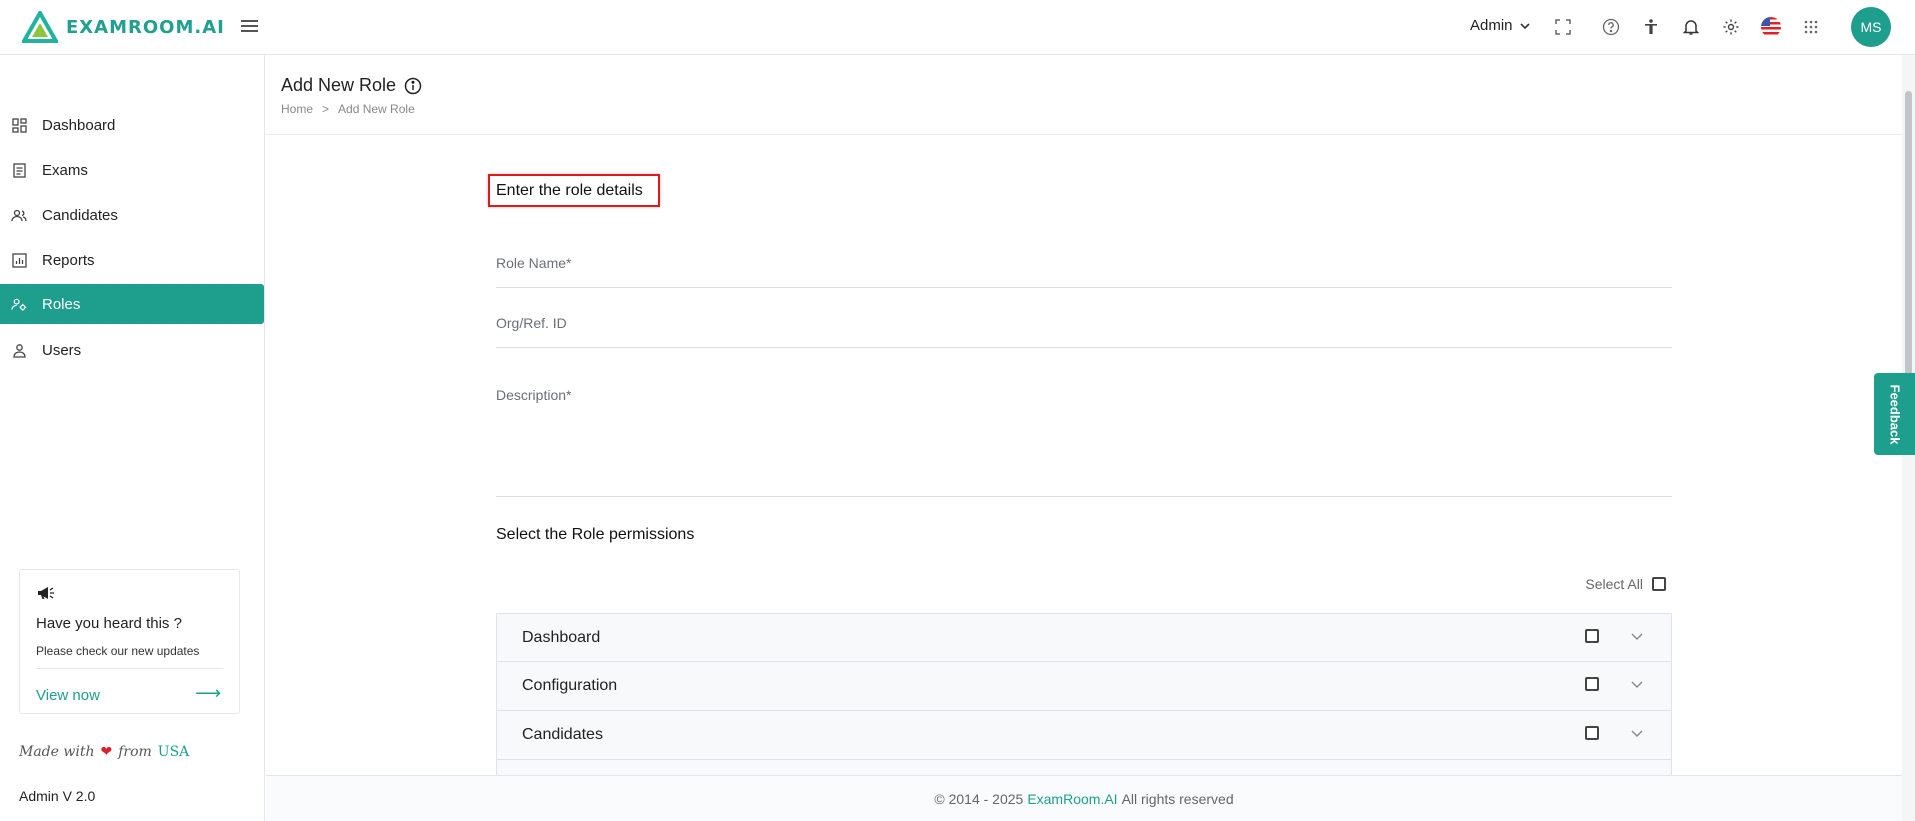 The image size is (1915, 821). I want to click on logo-text: EXAMROOM.AI, so click(145, 27).